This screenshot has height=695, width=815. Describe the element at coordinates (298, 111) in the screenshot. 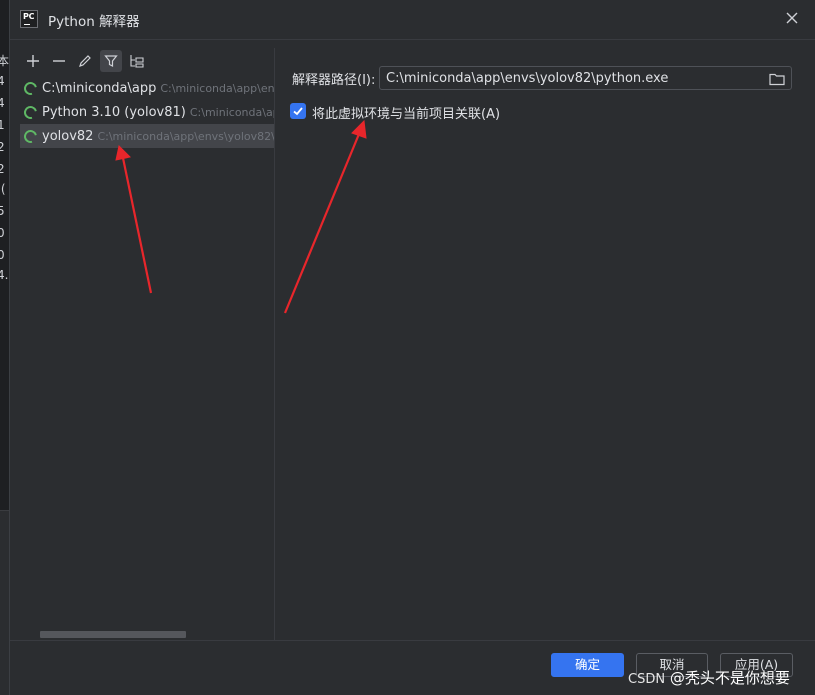

I see `associate-project-checkbox` at that location.